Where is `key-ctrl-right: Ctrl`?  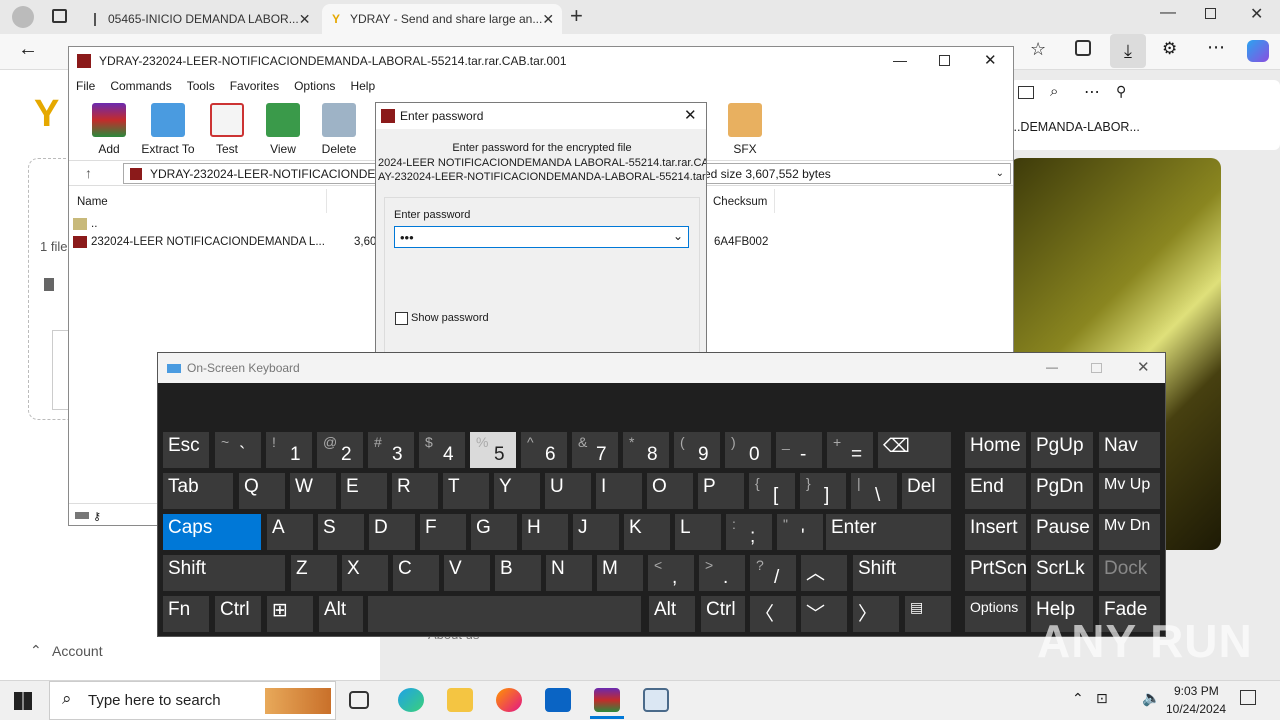
key-ctrl-right: Ctrl is located at coordinates (723, 614).